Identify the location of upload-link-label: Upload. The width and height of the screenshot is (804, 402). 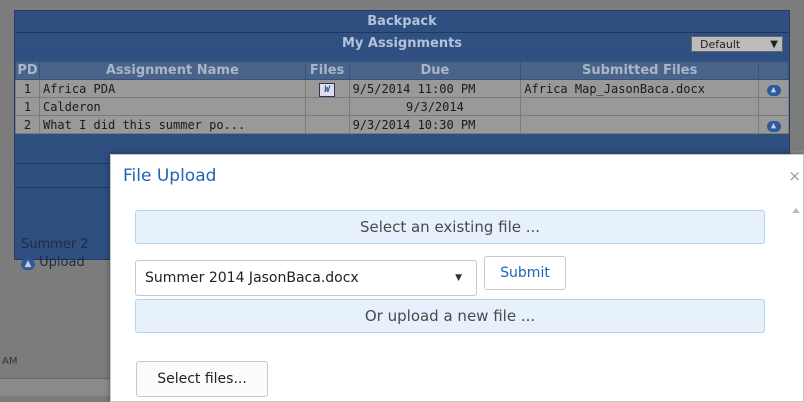
(62, 262).